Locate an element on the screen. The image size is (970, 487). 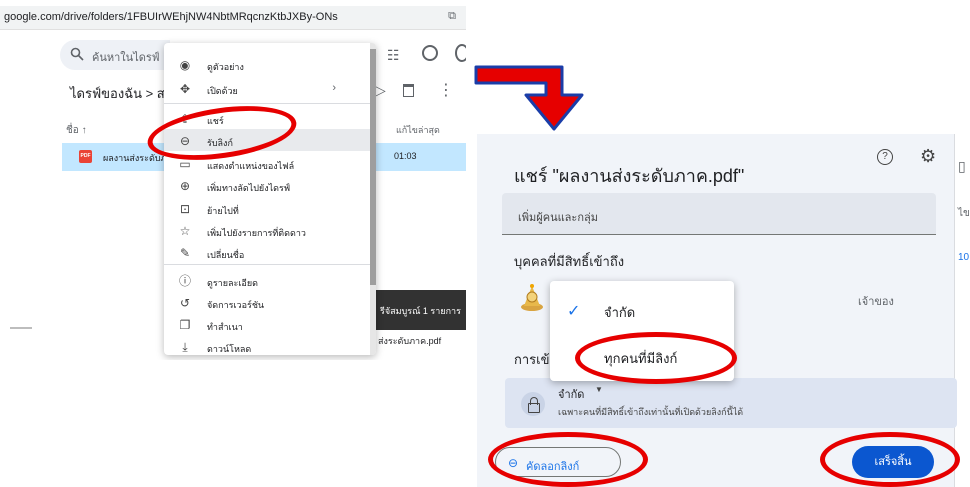
add-people-input: เพิ่มผู้คนและกลุ่ม is located at coordinates (719, 214).